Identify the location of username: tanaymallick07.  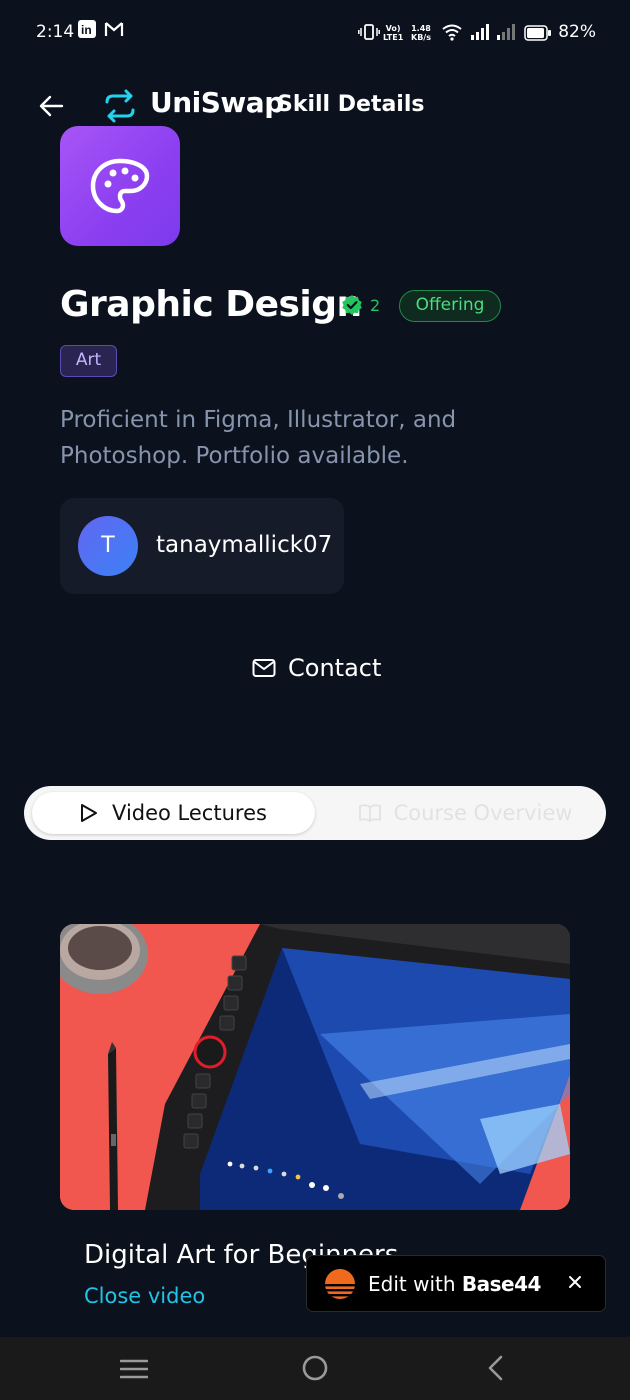
(244, 545).